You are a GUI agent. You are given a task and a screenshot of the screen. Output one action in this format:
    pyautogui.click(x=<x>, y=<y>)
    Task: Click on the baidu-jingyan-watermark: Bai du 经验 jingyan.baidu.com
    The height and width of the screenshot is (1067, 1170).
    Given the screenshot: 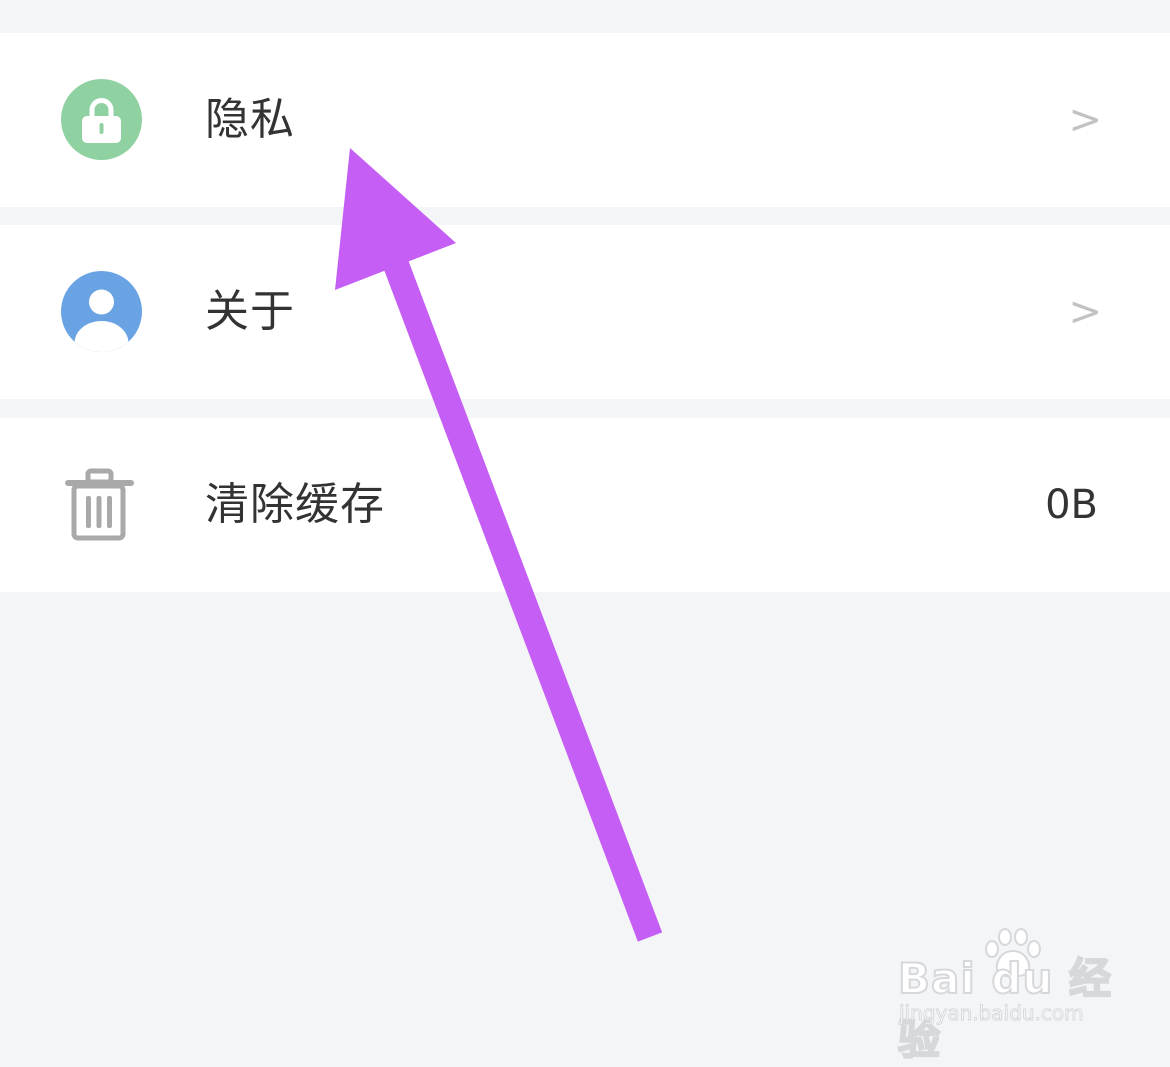 What is the action you would take?
    pyautogui.click(x=1010, y=995)
    